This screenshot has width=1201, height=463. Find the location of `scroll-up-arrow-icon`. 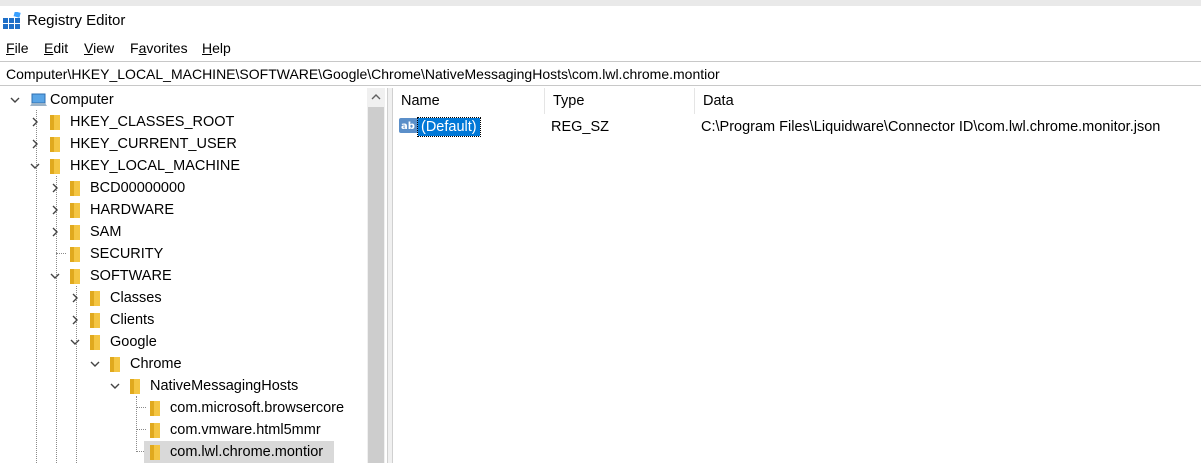

scroll-up-arrow-icon is located at coordinates (376, 97).